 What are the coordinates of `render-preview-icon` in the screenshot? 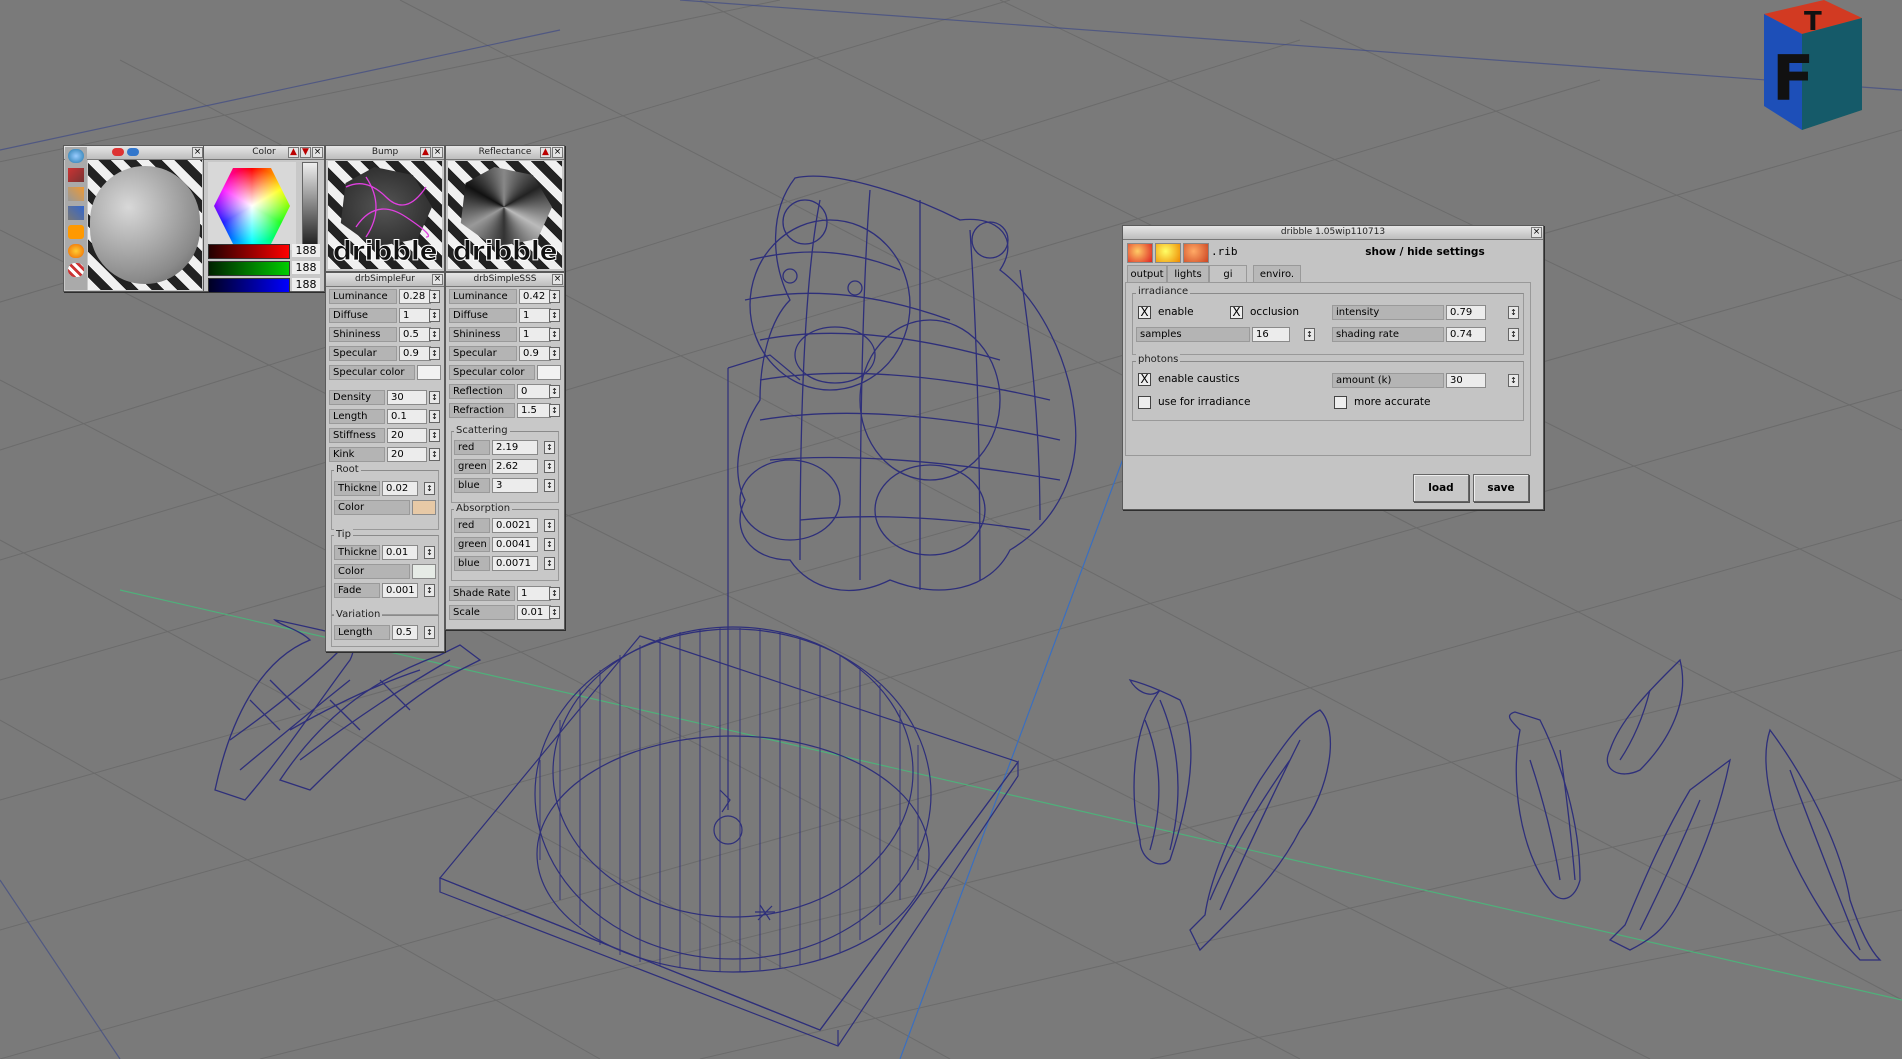 It's located at (1168, 253).